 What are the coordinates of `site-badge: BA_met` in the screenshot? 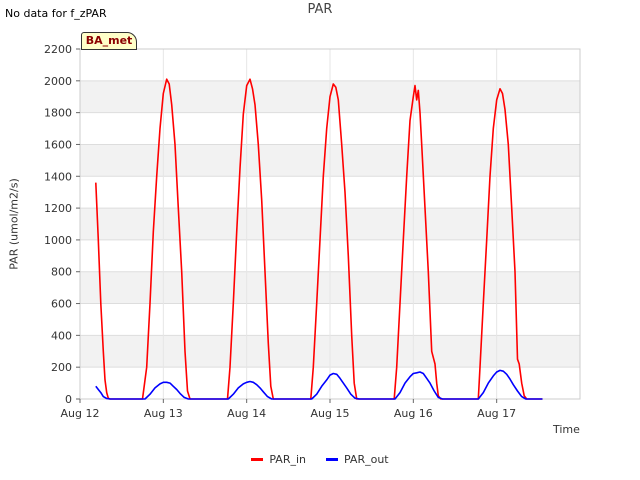 It's located at (109, 41).